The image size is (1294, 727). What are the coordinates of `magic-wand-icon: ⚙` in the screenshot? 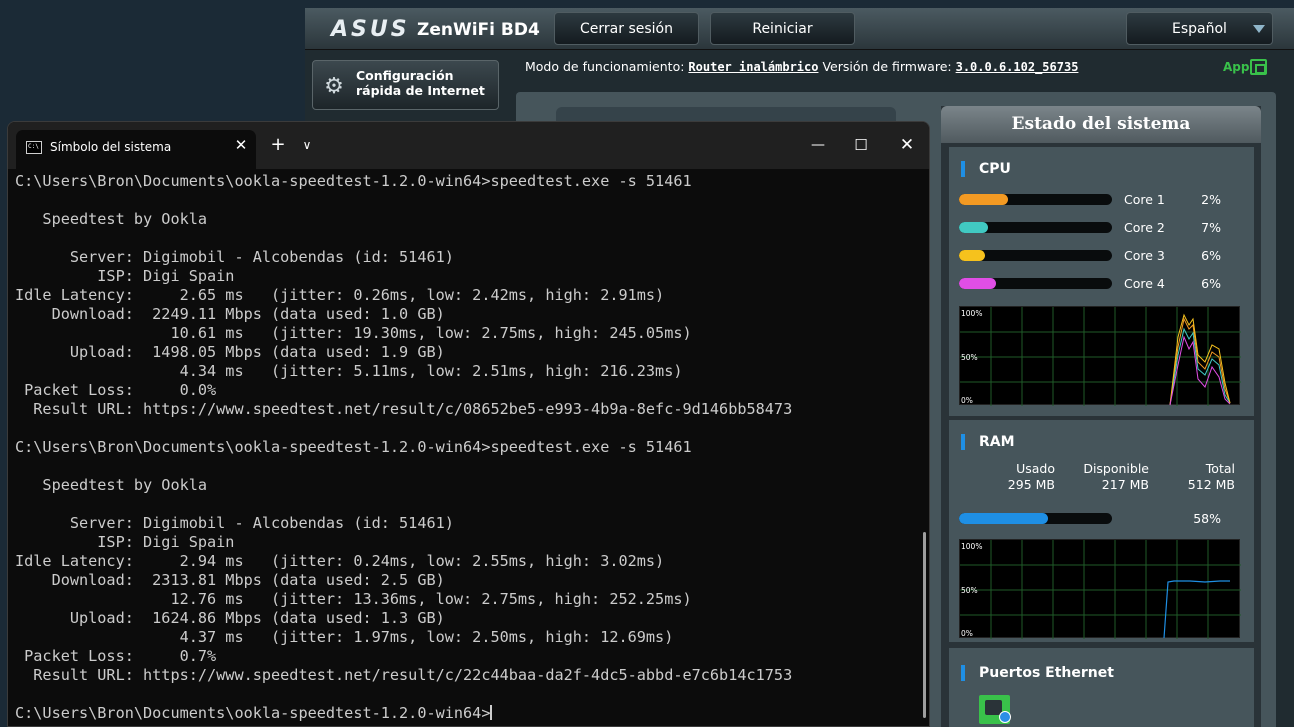 It's located at (334, 85).